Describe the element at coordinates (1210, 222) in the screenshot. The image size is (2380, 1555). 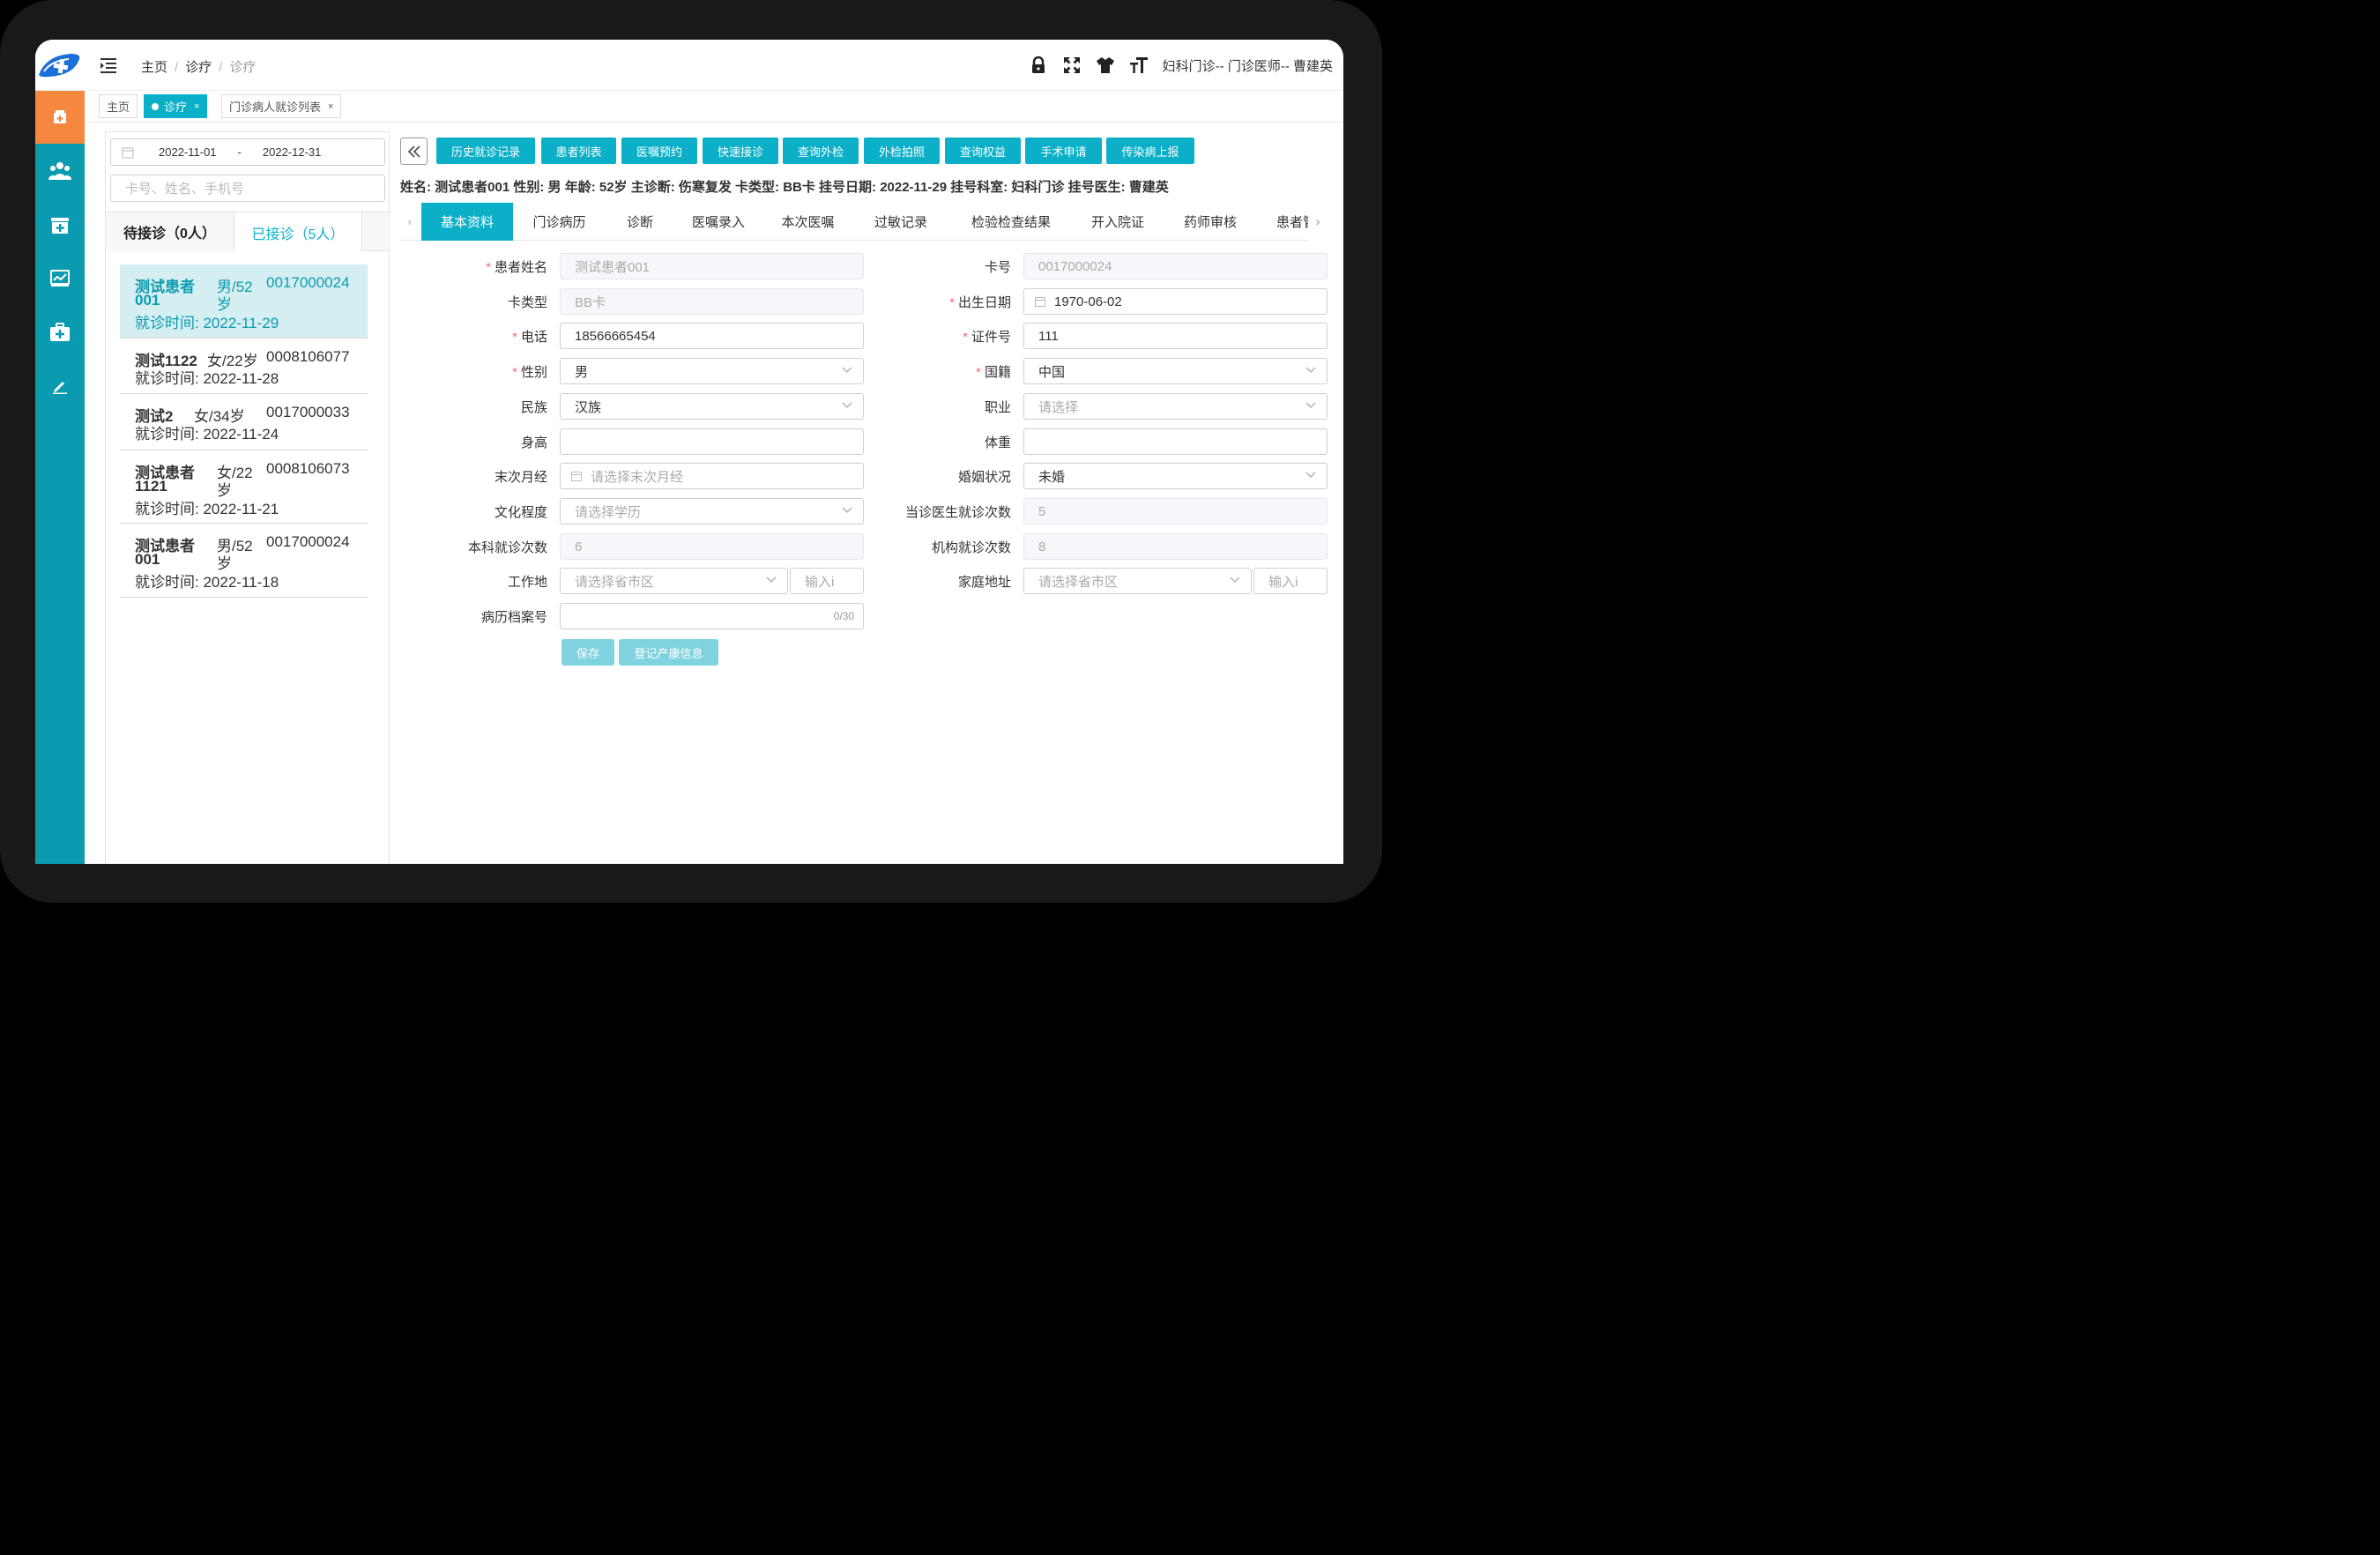
I see `tab-pharmacist-review: 药师审核` at that location.